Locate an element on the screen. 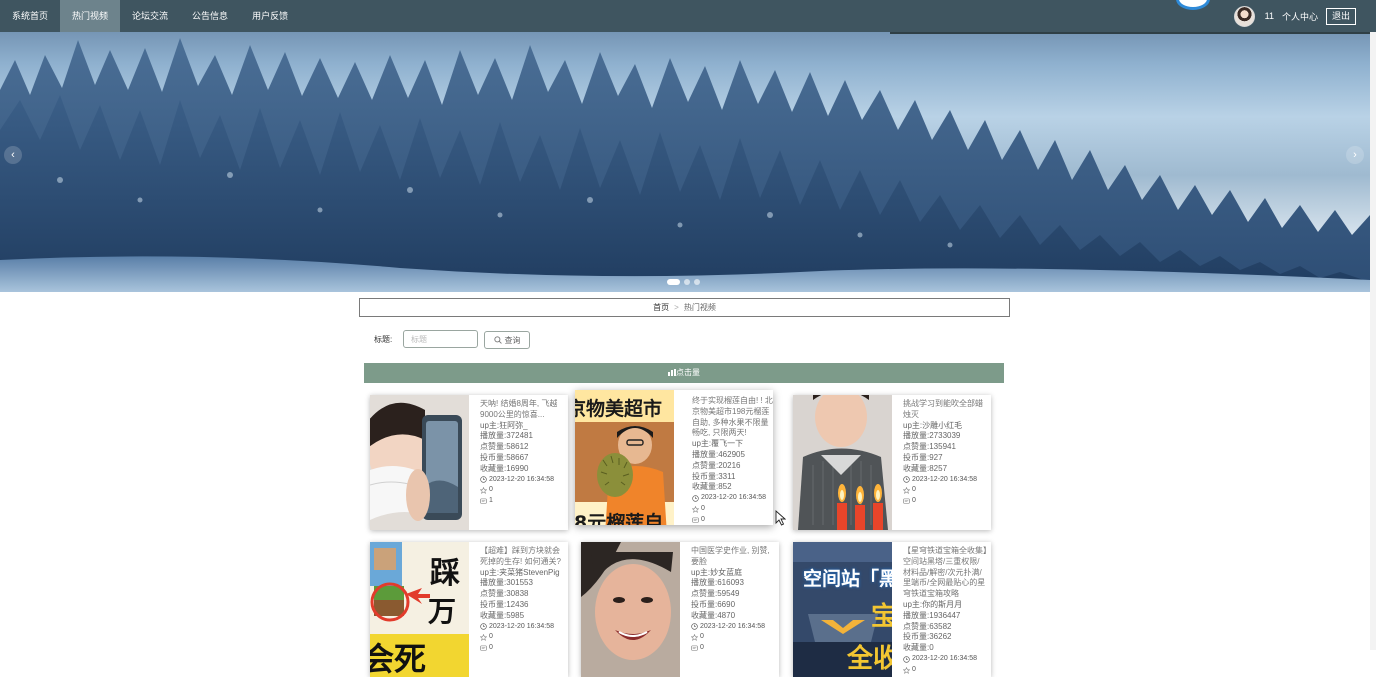 Image resolution: width=1376 pixels, height=677 pixels. video-favorites: 收藏量:852 is located at coordinates (712, 487).